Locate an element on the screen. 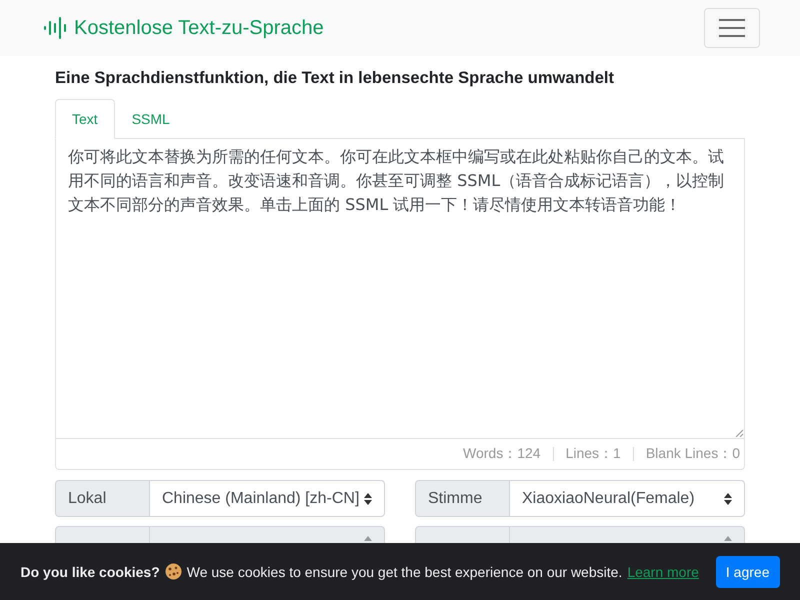  field-label: Stimme is located at coordinates (462, 498).